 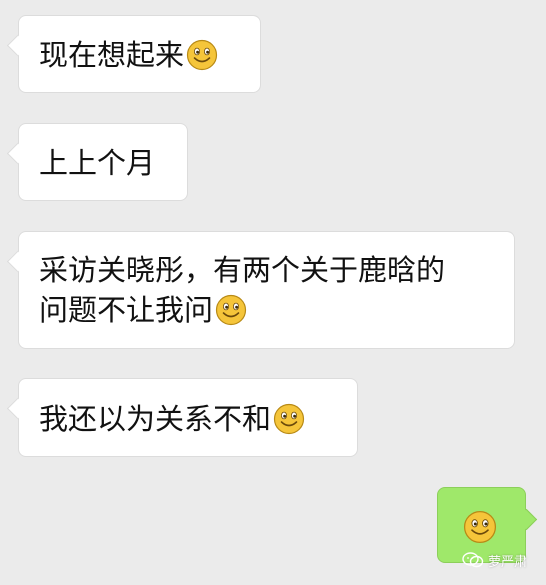 I want to click on watermark: 萝严肃, so click(x=495, y=560).